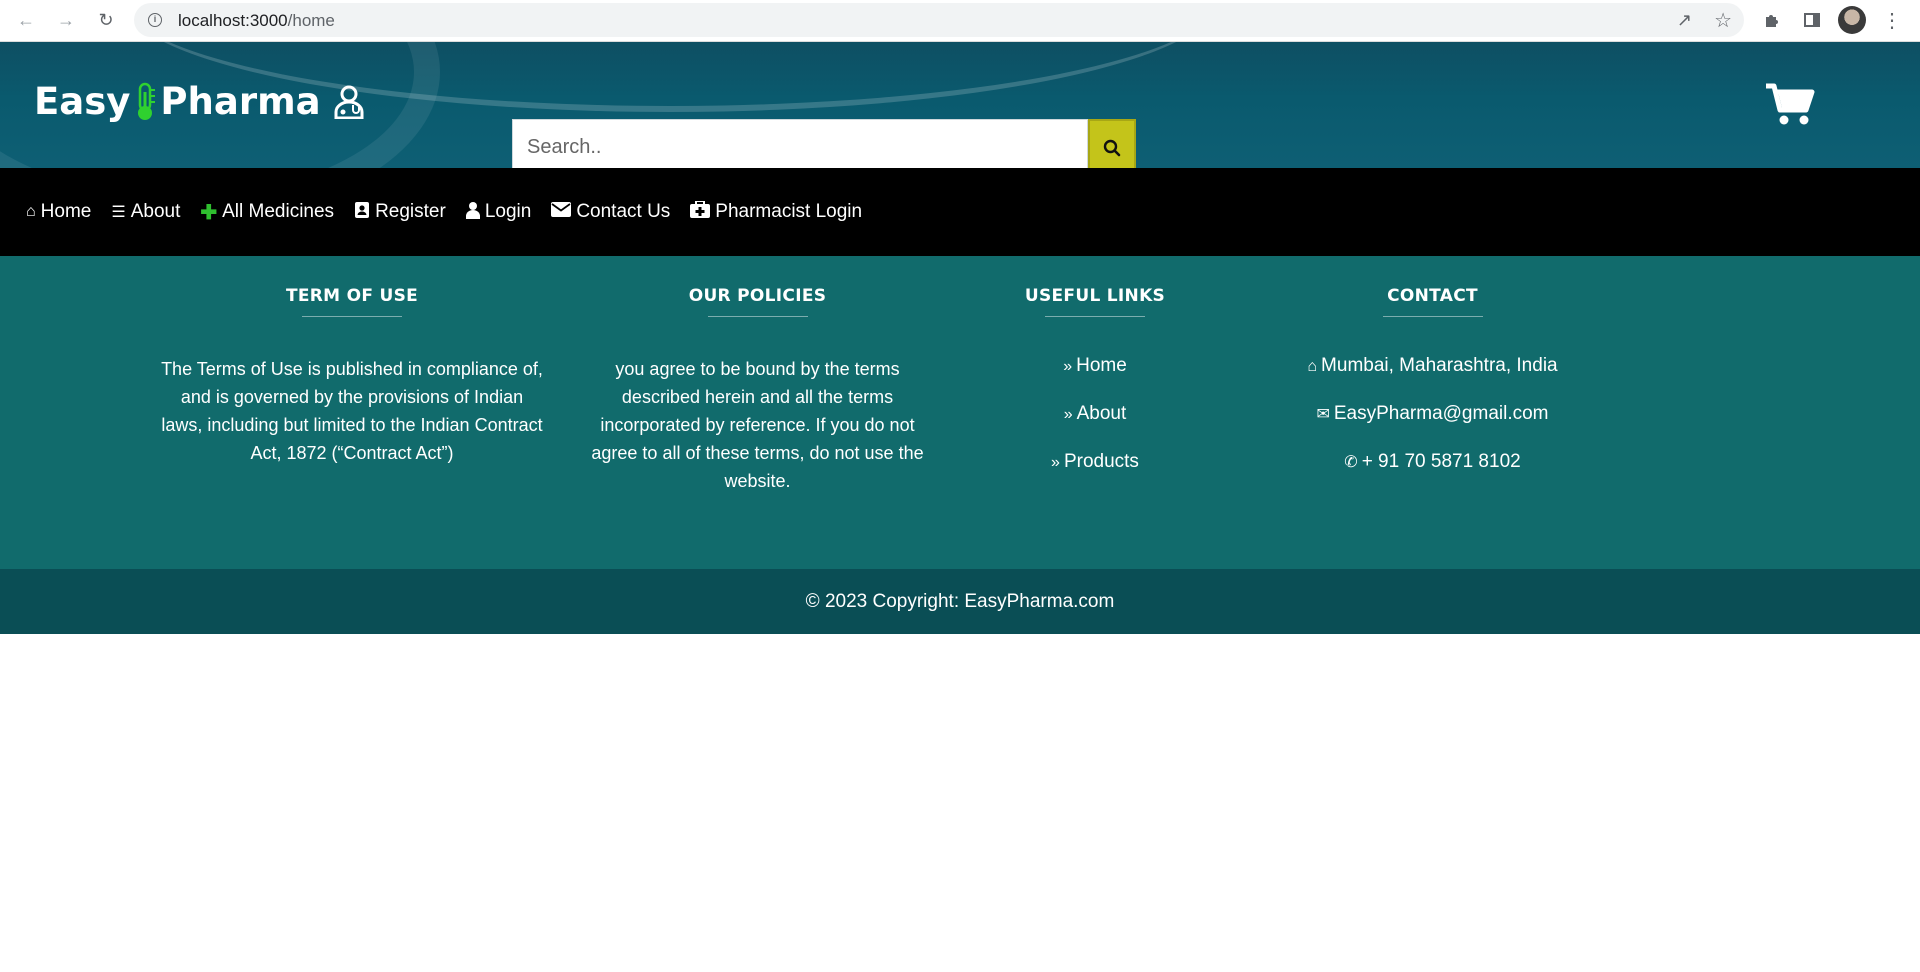  What do you see at coordinates (155, 20) in the screenshot?
I see `site-info-icon: i` at bounding box center [155, 20].